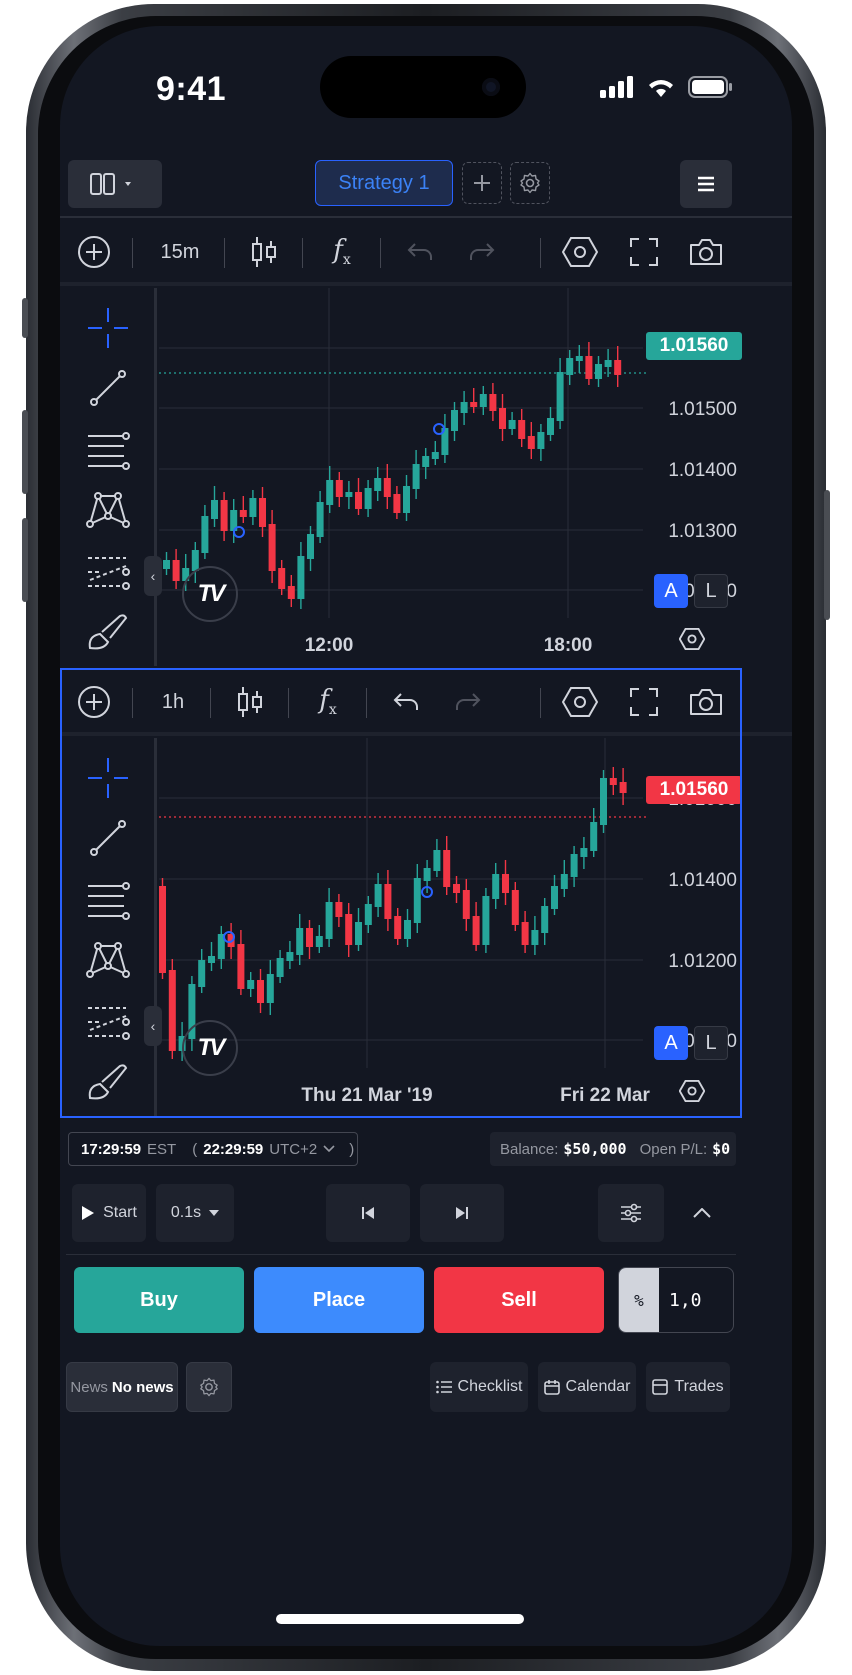  I want to click on step-forward-button, so click(462, 1213).